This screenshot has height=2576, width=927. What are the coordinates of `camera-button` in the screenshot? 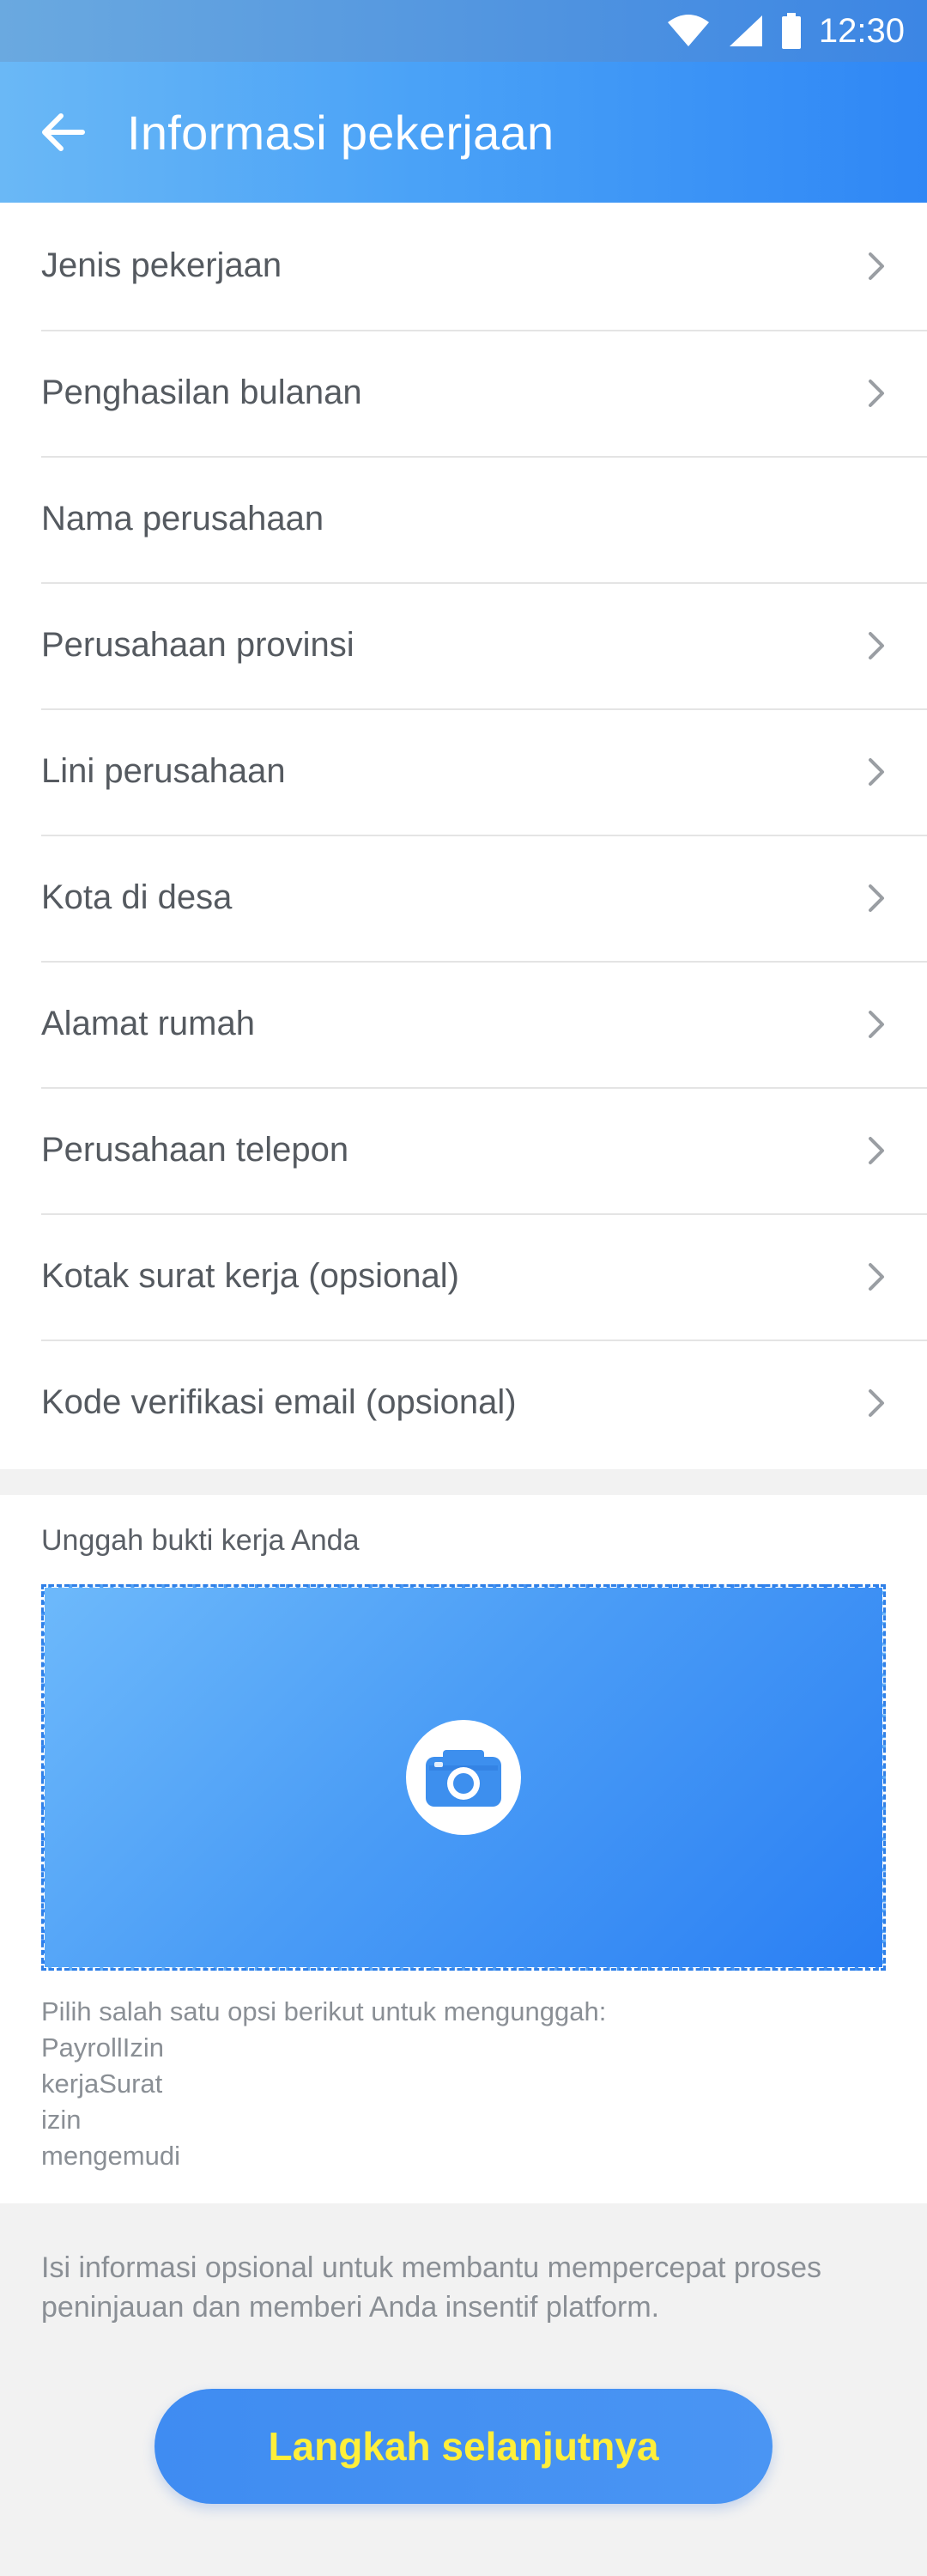 It's located at (463, 1777).